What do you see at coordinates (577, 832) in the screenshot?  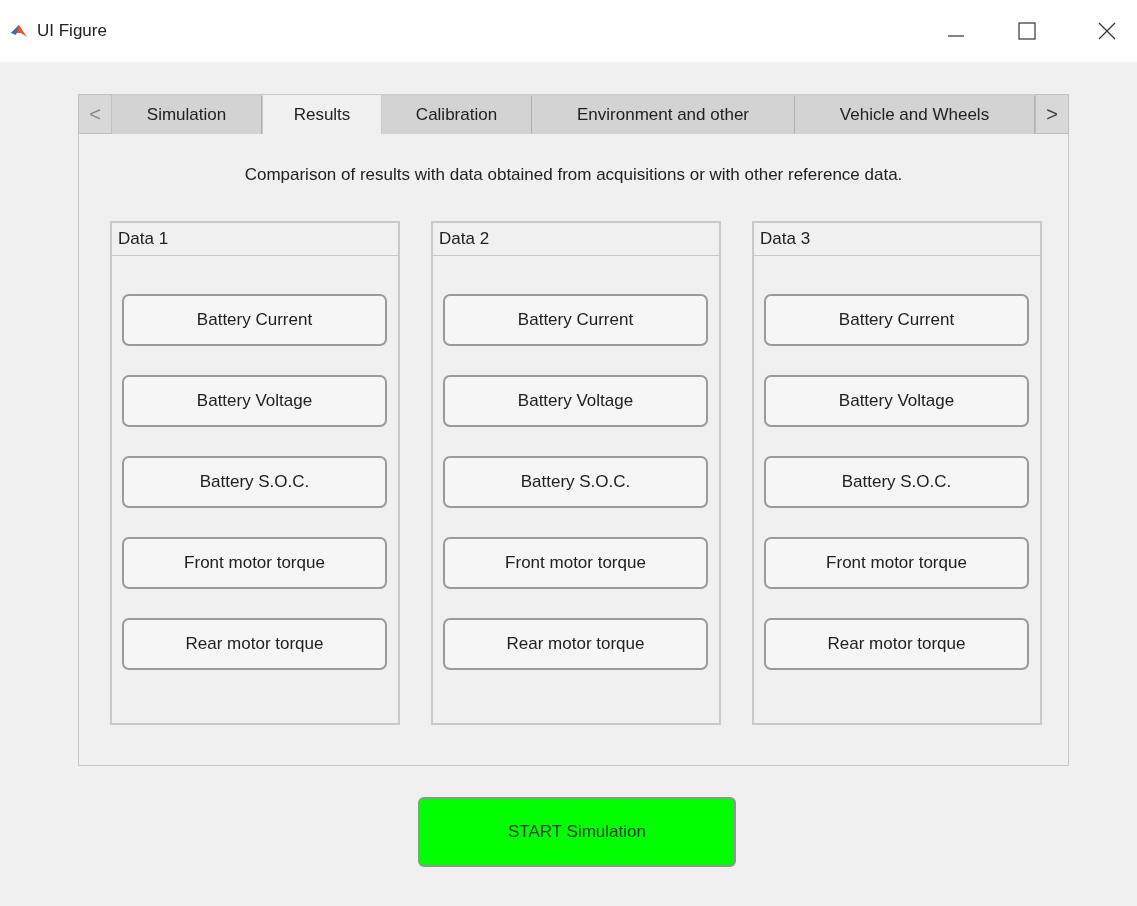 I see `start-simulation-button: START Simulation` at bounding box center [577, 832].